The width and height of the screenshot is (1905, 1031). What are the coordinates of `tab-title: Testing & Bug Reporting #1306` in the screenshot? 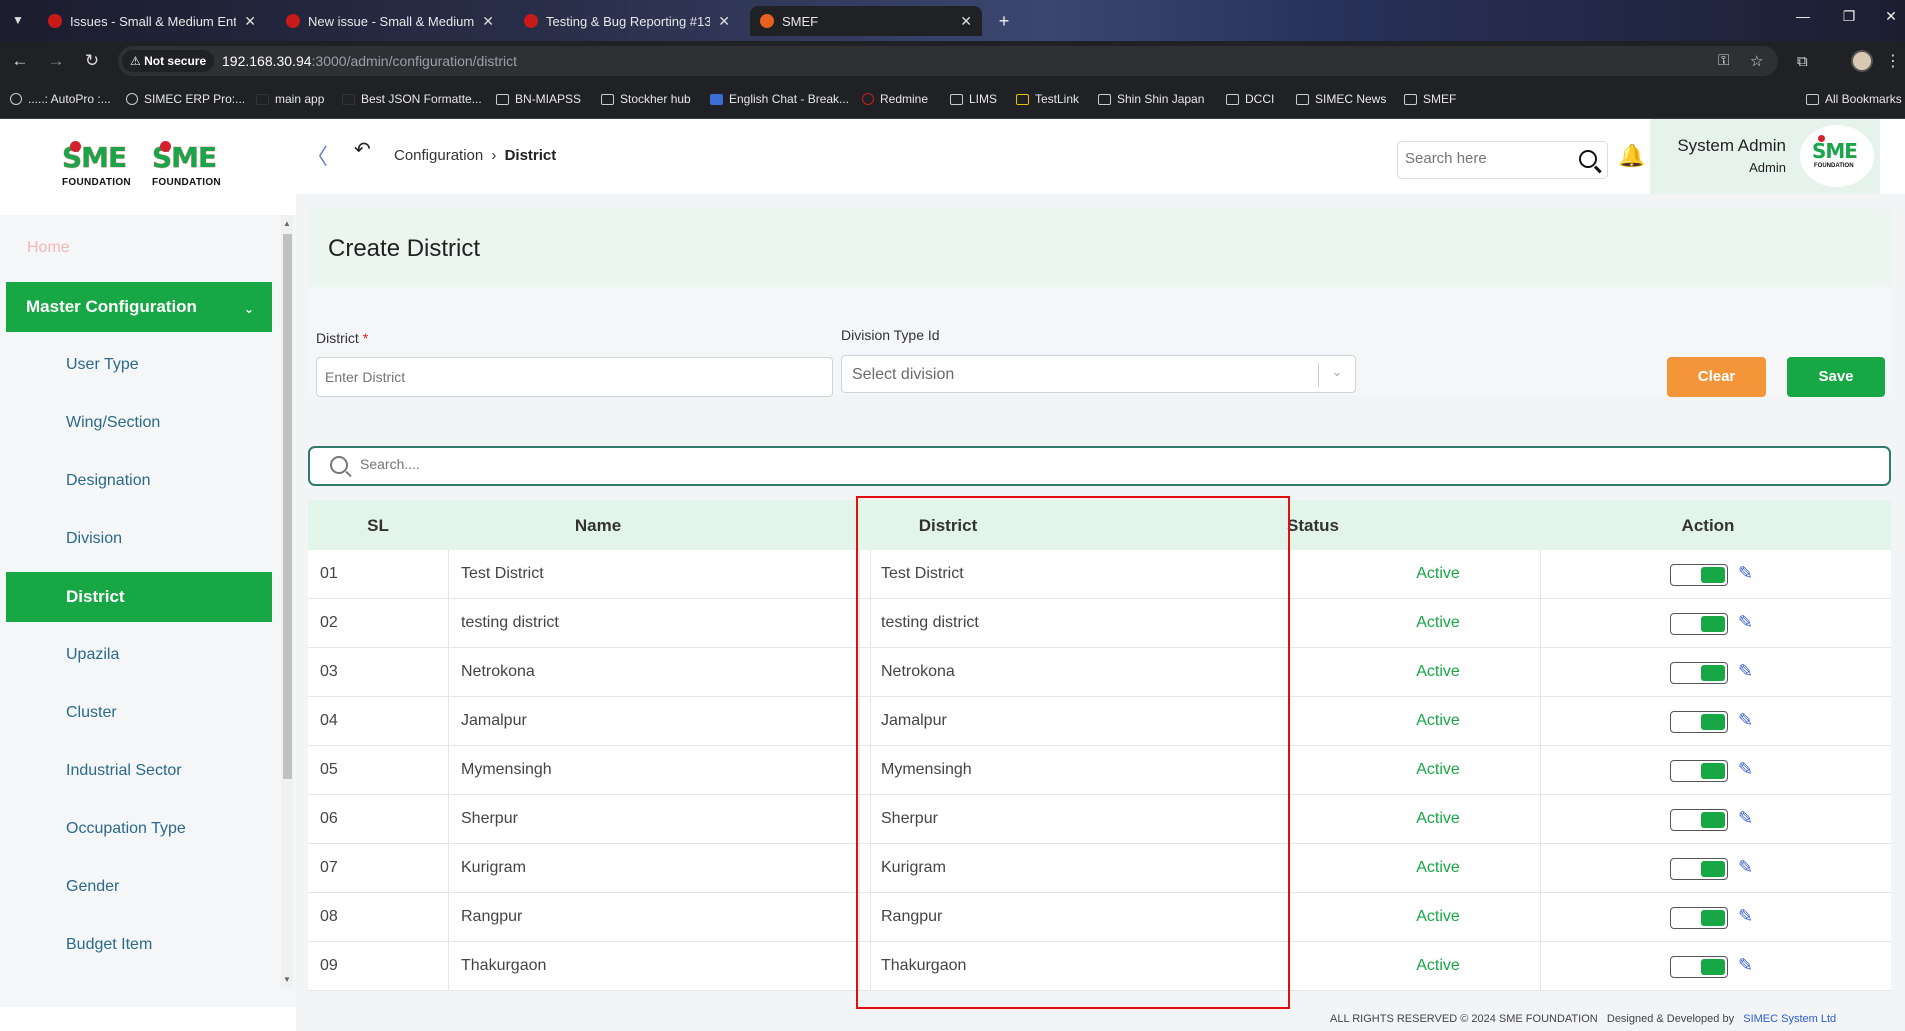 It's located at (628, 21).